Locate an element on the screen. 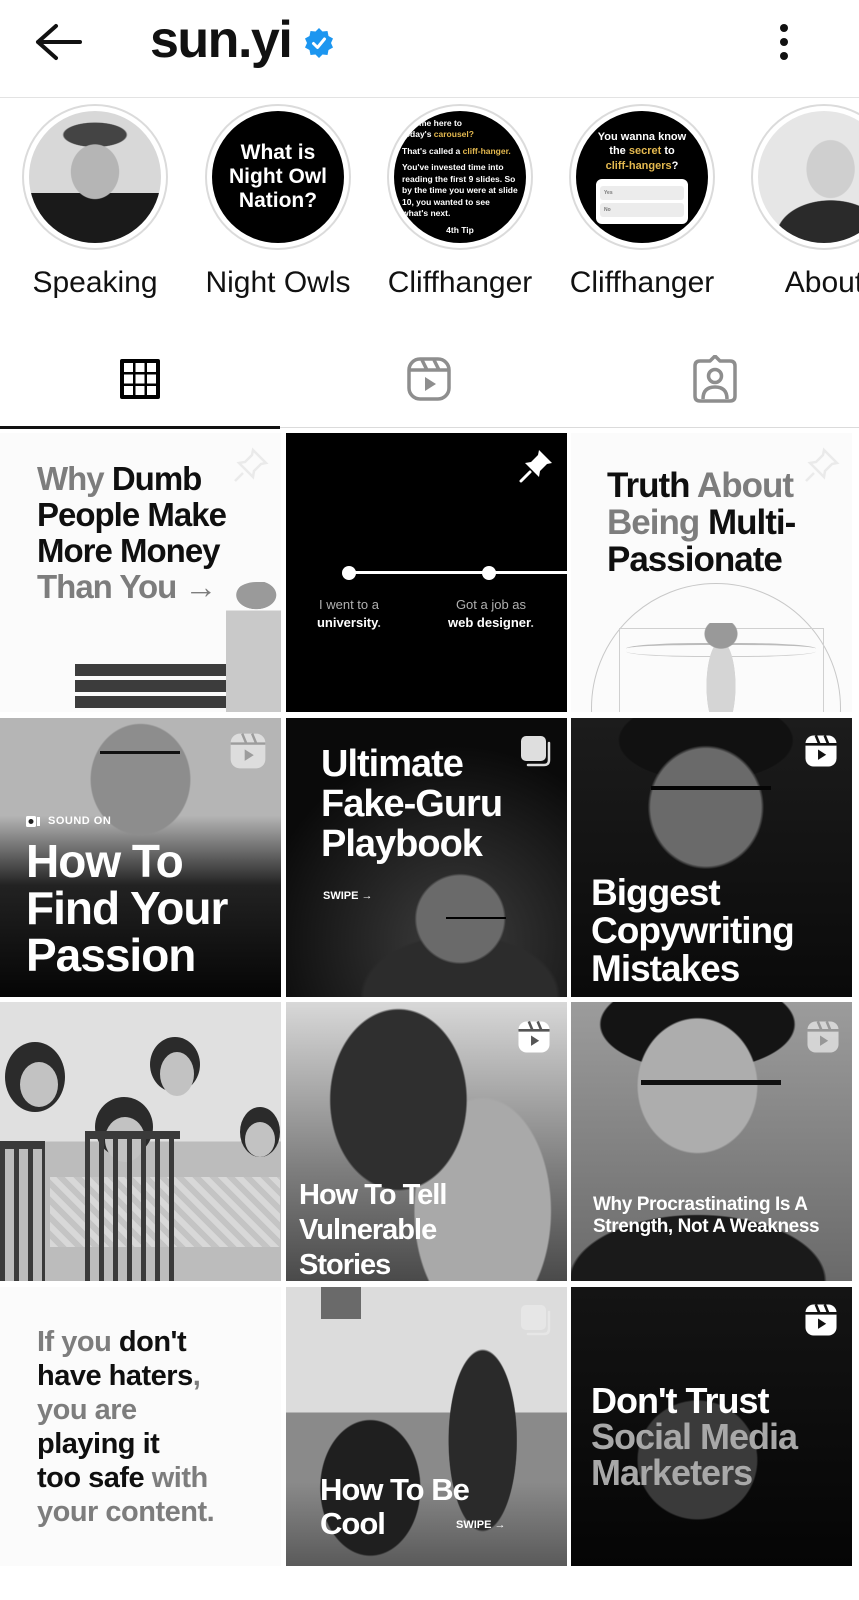  person-image is located at coordinates (253, 647).